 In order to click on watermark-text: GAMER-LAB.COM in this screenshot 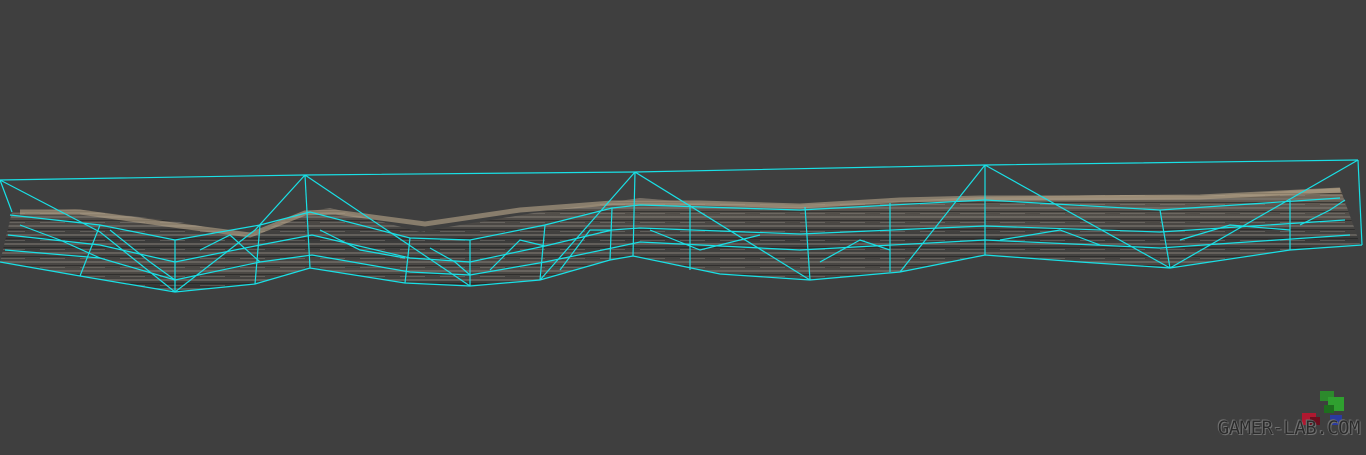, I will do `click(1289, 428)`.